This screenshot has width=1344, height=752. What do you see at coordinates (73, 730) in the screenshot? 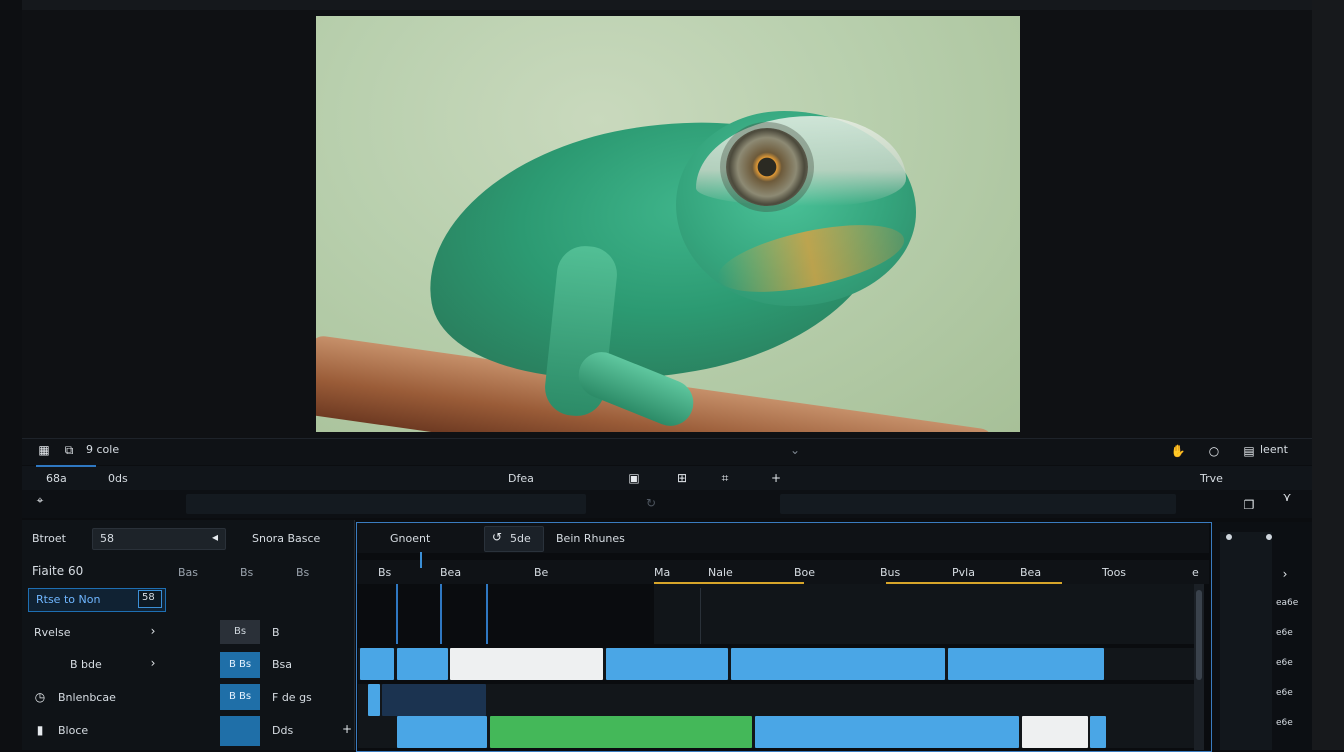
I see `row7-label: Bloce` at bounding box center [73, 730].